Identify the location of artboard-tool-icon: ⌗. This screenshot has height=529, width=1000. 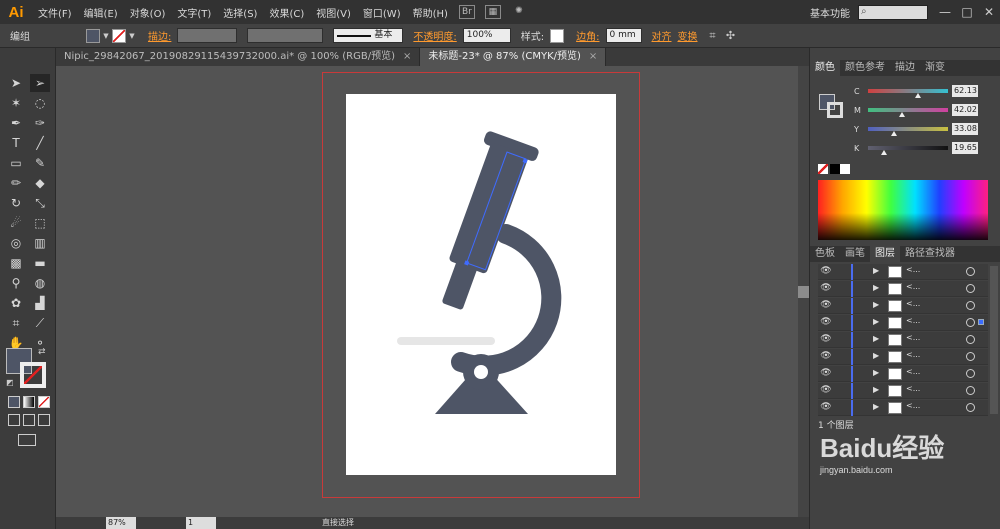
(16, 323).